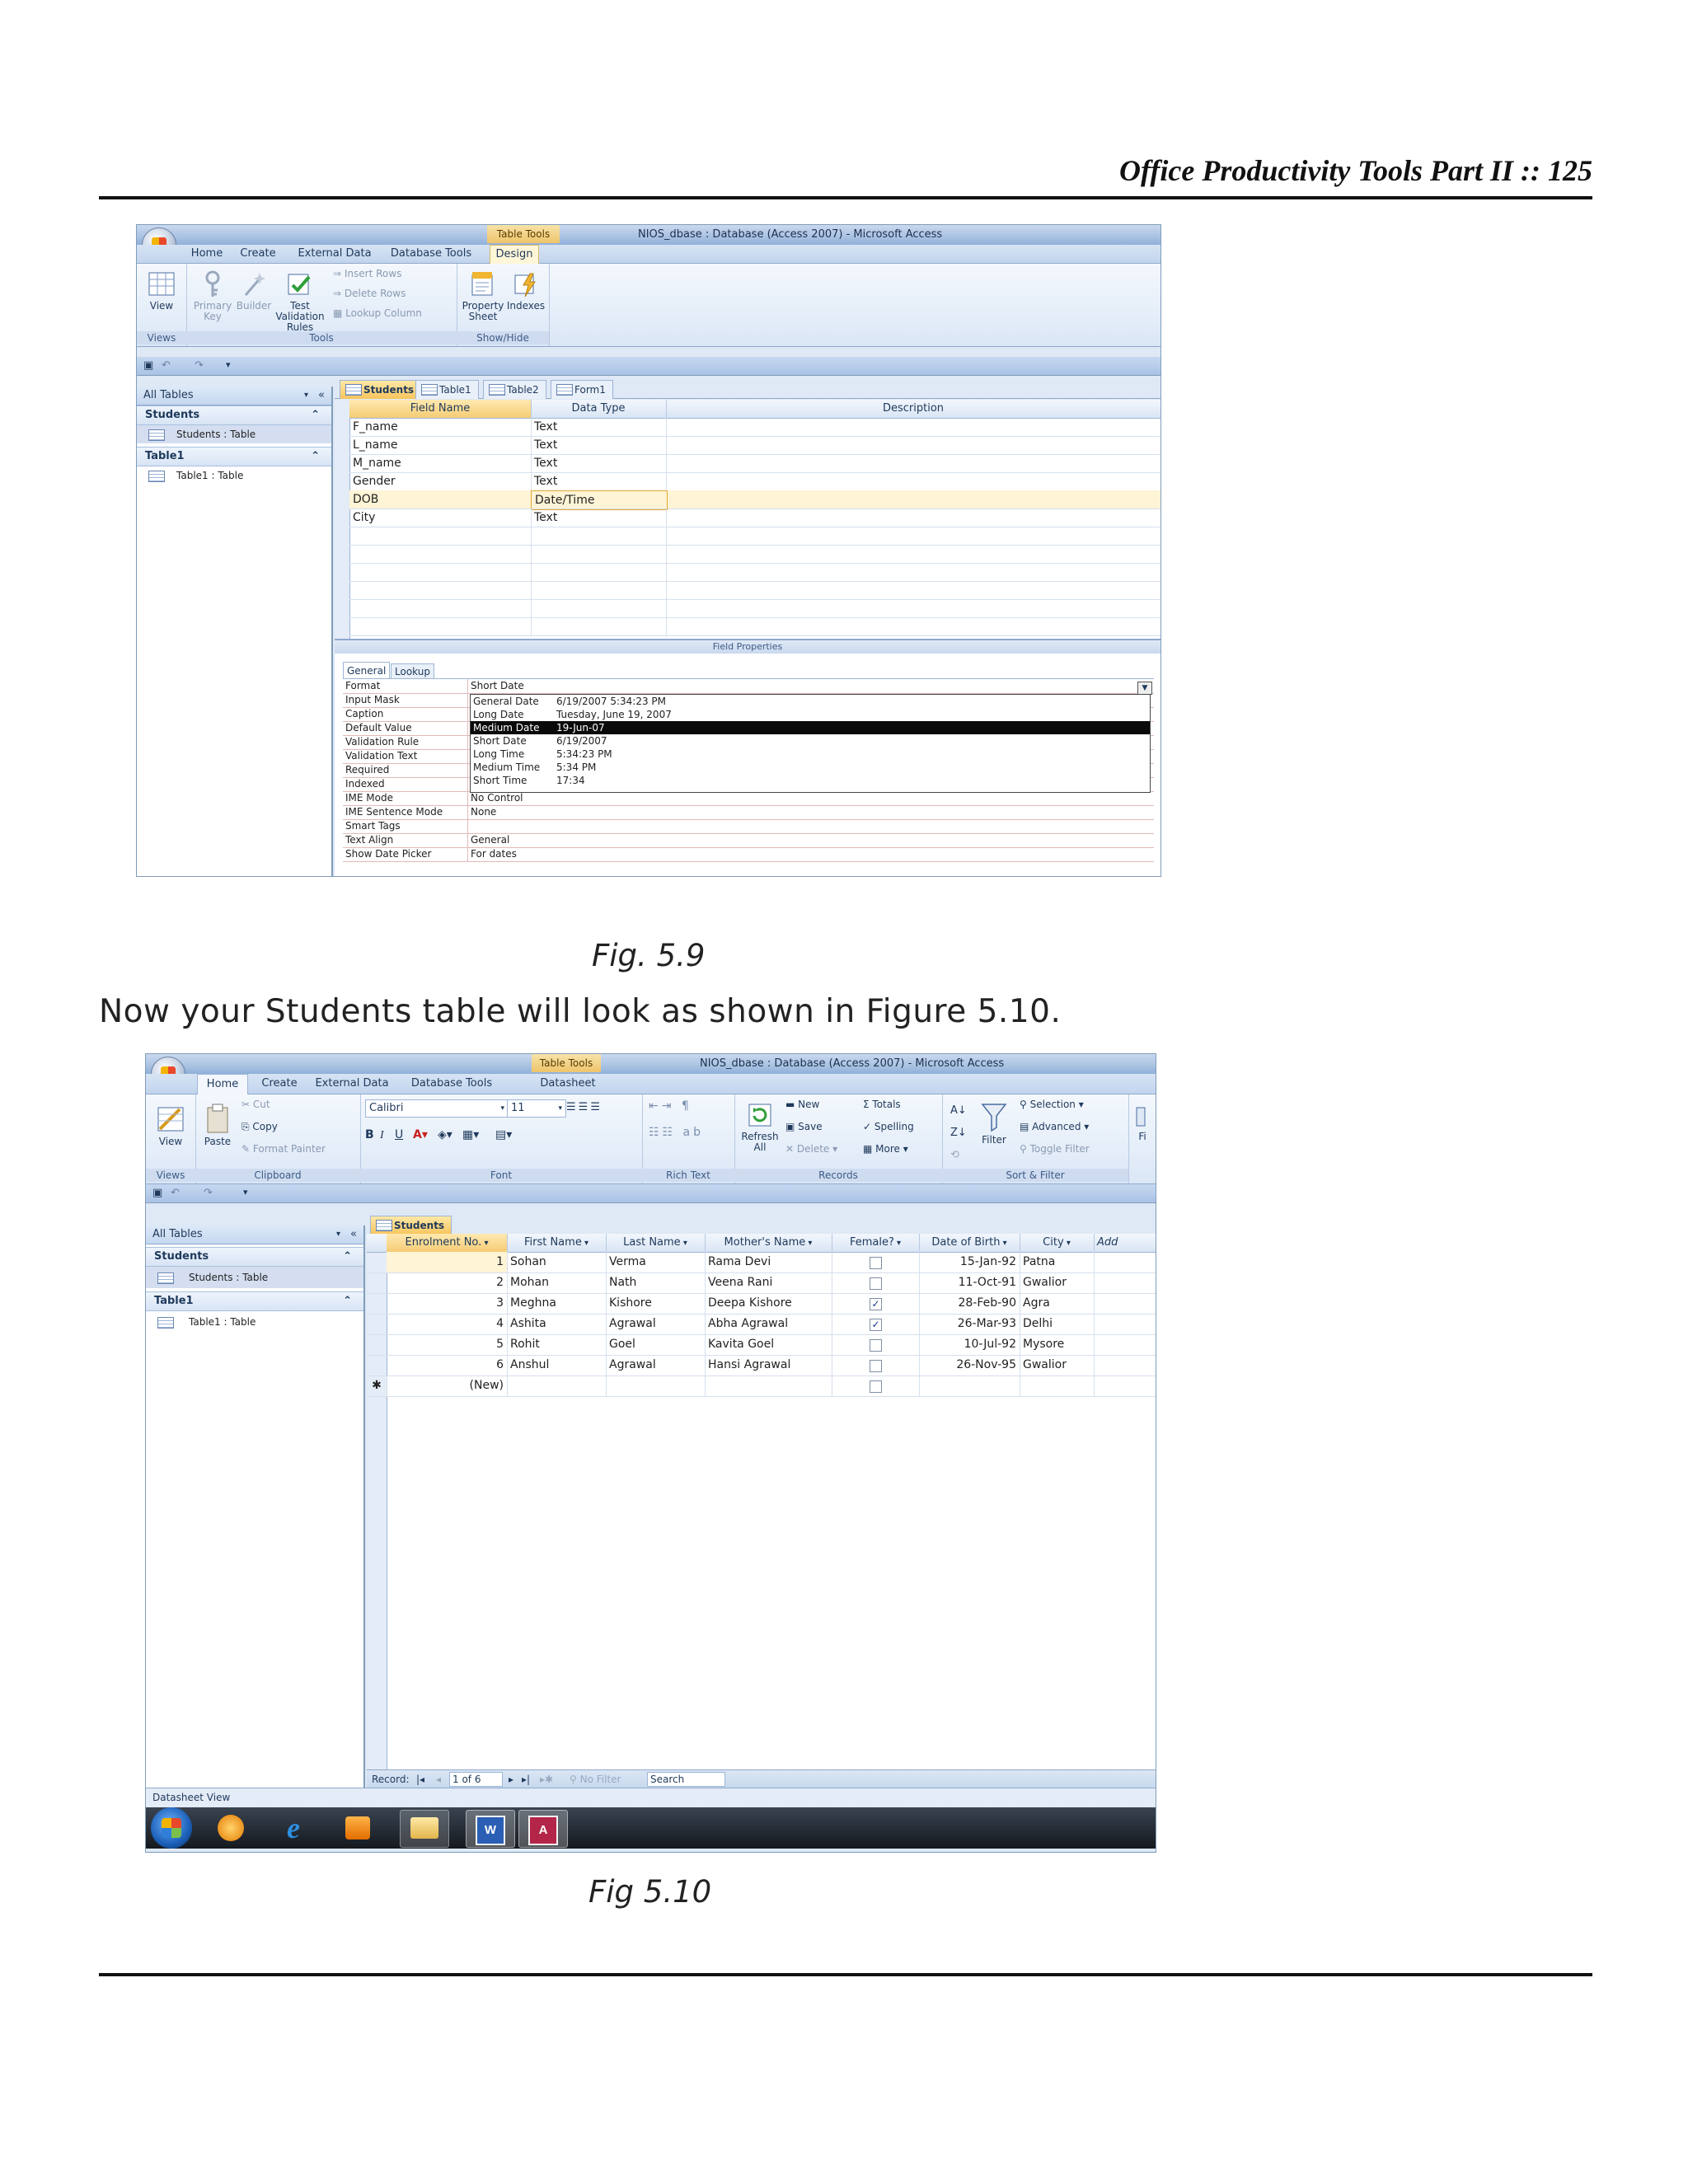 The width and height of the screenshot is (1688, 2184). What do you see at coordinates (1057, 1344) in the screenshot?
I see `cell-city: Mysore` at bounding box center [1057, 1344].